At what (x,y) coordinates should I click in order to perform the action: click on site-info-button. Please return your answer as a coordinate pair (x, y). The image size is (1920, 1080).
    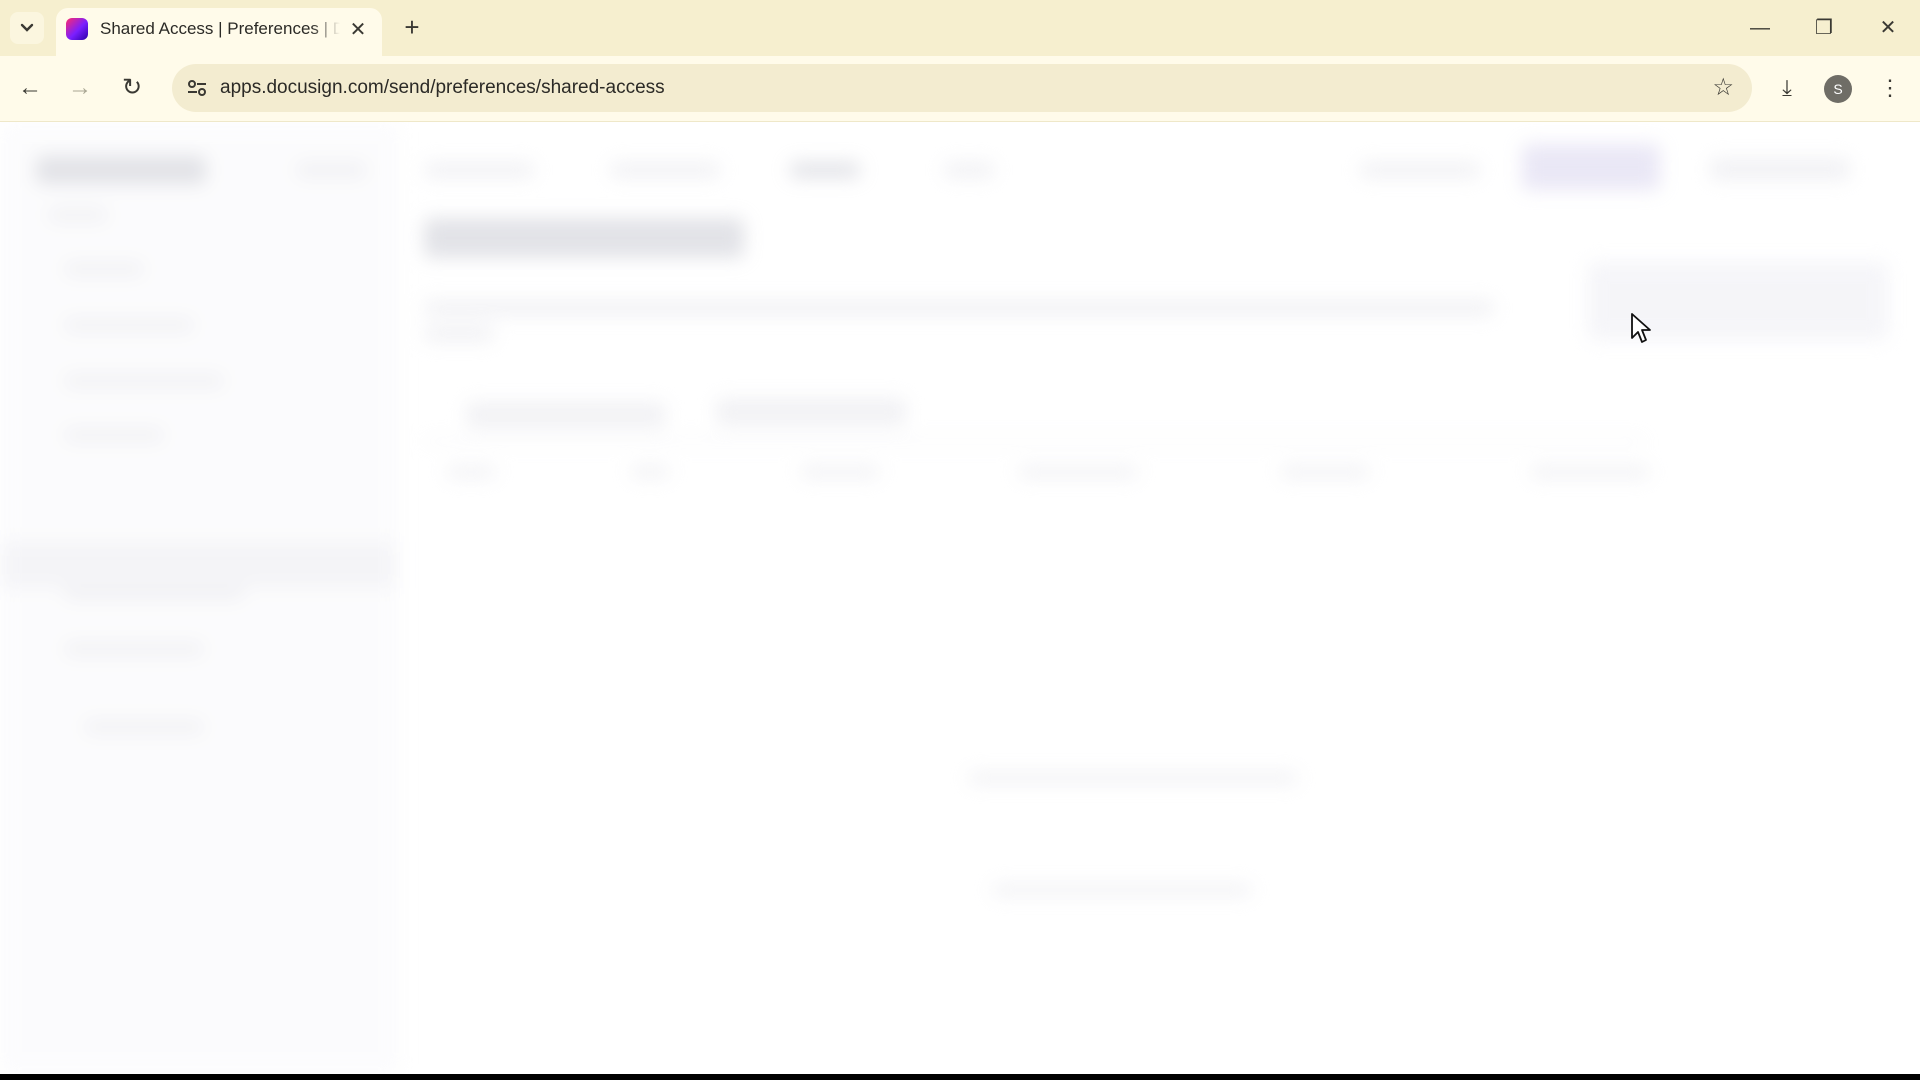
    Looking at the image, I should click on (197, 88).